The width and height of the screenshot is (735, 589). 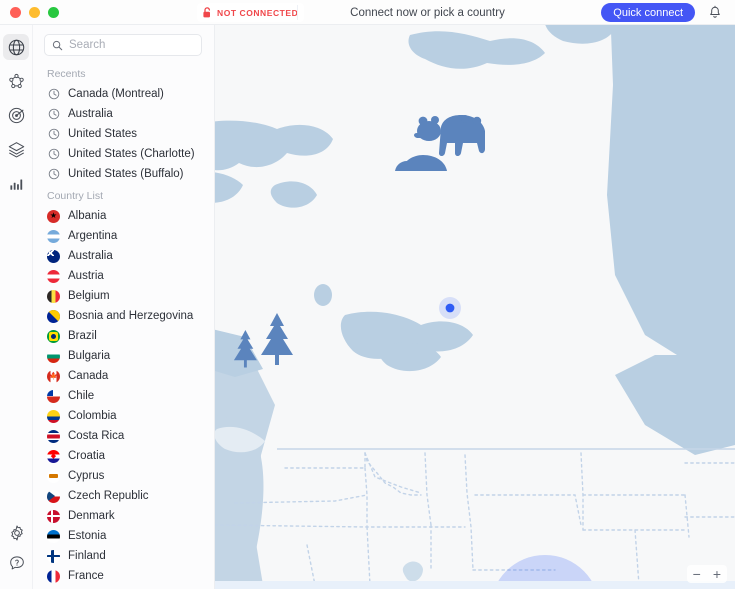 I want to click on rail-bottom-group, so click(x=16, y=550).